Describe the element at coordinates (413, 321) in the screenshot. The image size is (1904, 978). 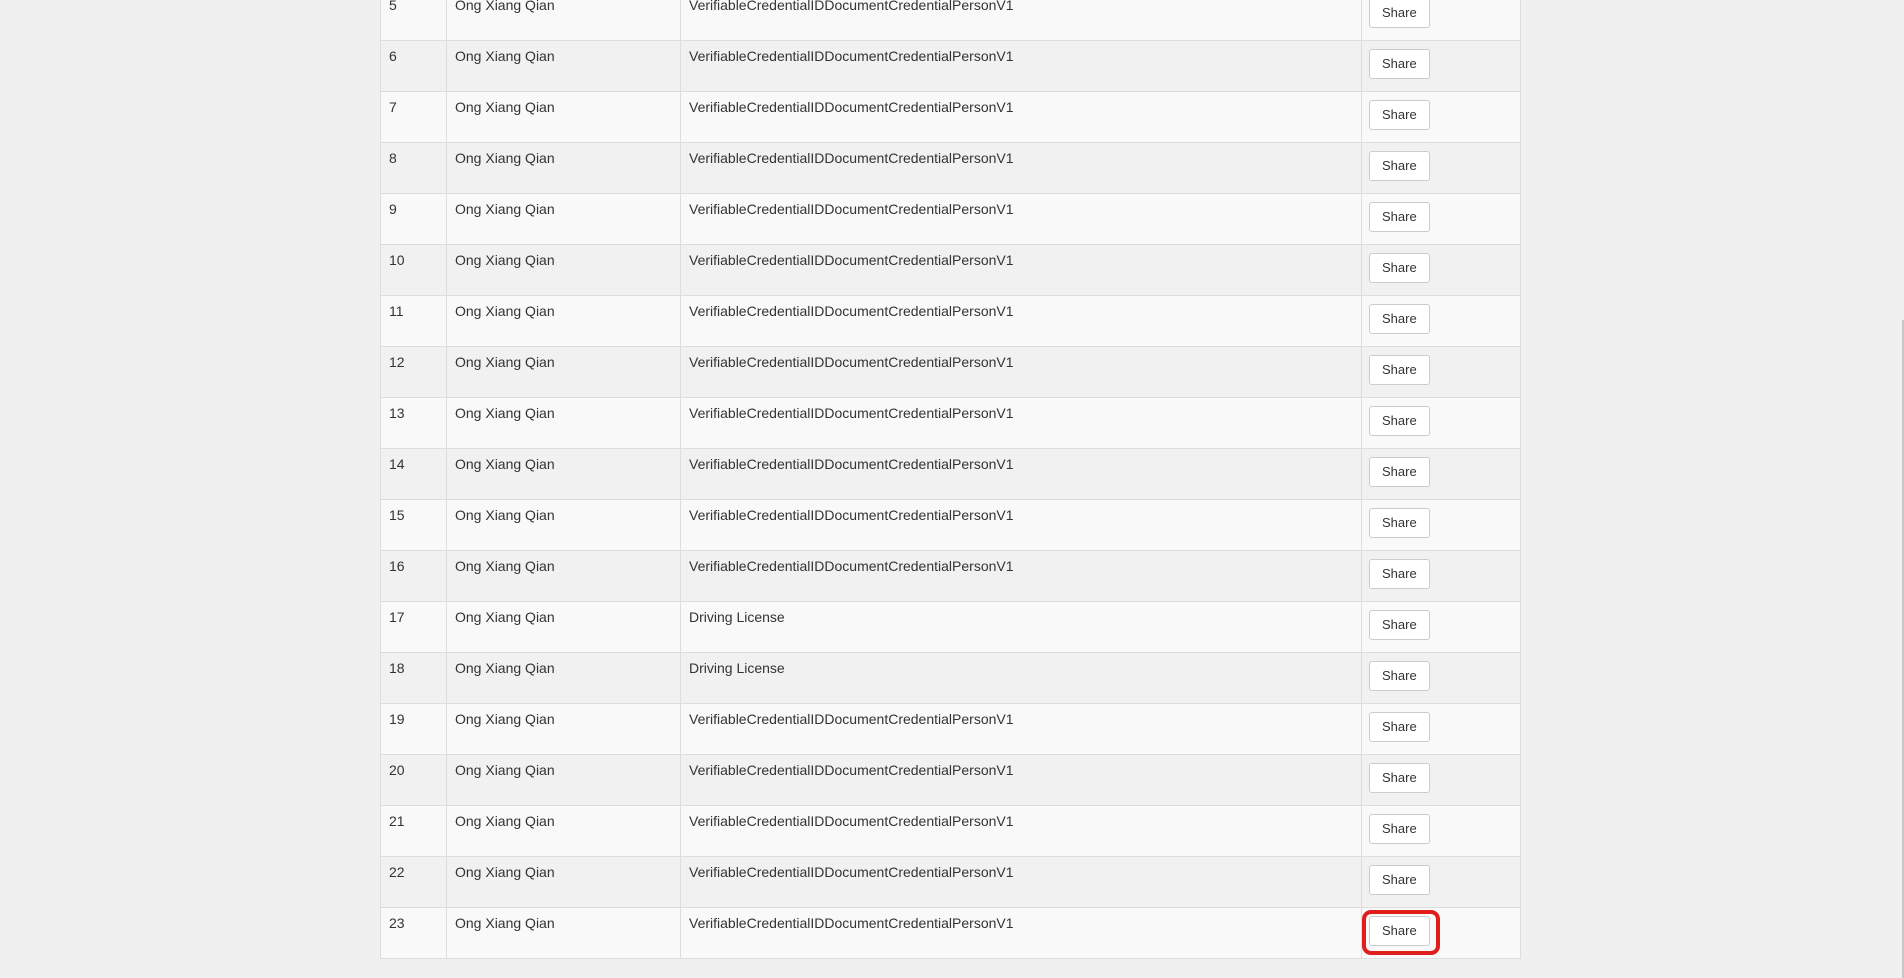
I see `row-number-cell: 11` at that location.